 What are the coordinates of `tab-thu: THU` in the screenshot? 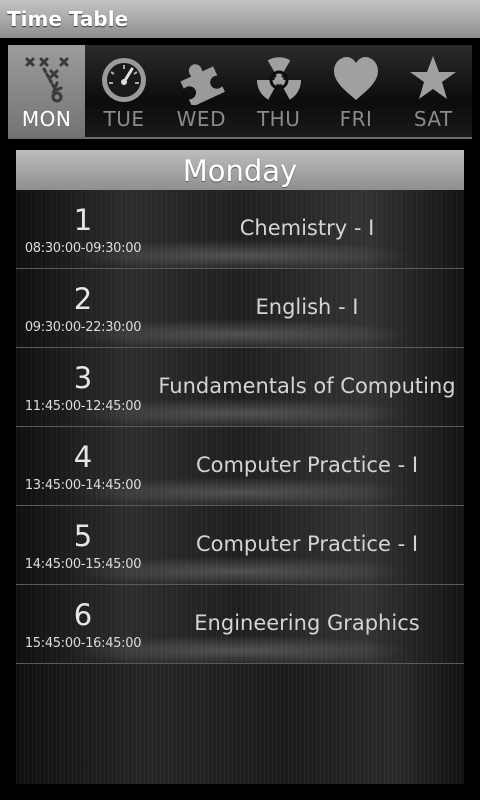 It's located at (278, 92).